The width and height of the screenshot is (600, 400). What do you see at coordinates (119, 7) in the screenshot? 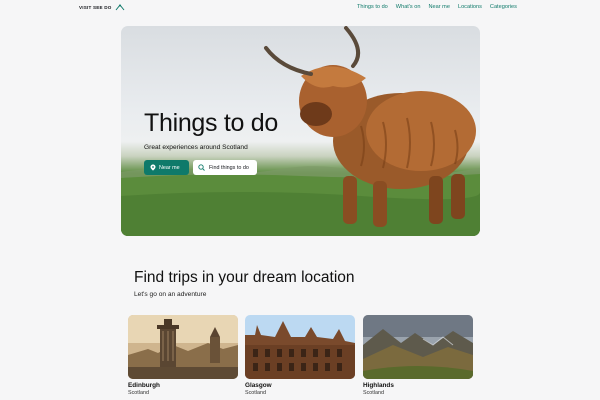
I see `thistle-icon` at bounding box center [119, 7].